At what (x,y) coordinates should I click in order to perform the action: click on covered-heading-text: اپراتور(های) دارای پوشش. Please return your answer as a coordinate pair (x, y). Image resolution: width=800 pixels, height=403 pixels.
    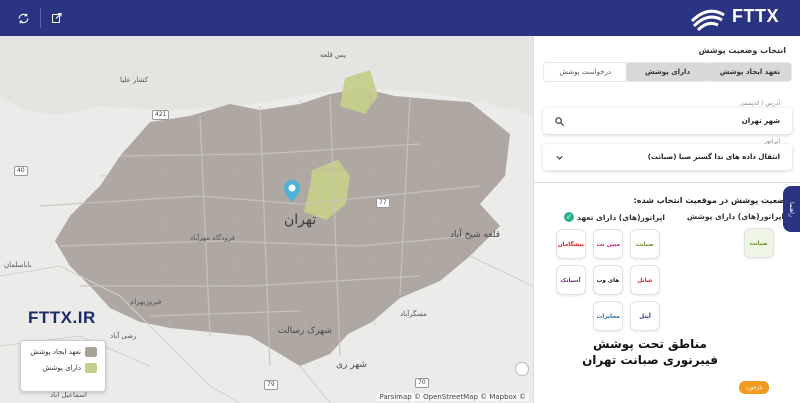
    Looking at the image, I should click on (735, 216).